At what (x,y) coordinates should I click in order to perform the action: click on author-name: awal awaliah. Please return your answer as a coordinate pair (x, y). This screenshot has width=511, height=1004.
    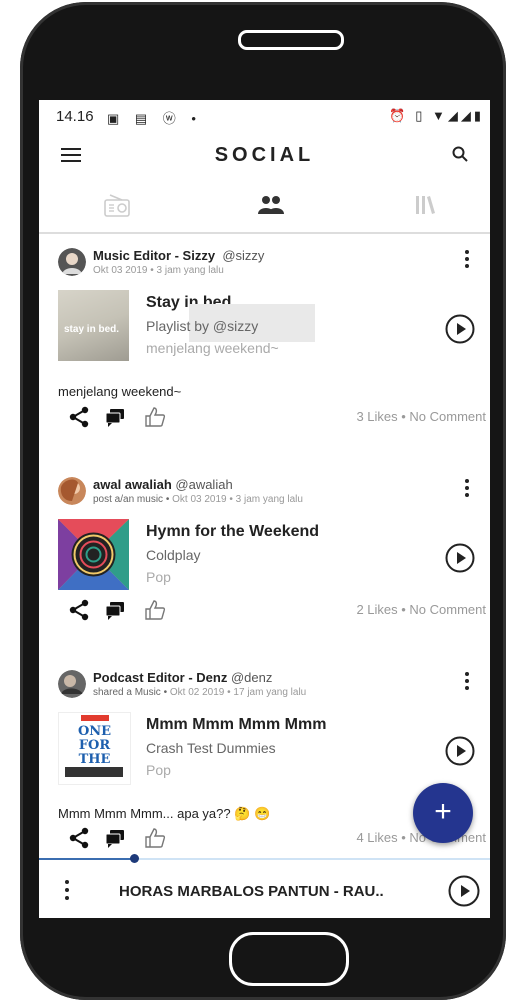
    Looking at the image, I should click on (132, 484).